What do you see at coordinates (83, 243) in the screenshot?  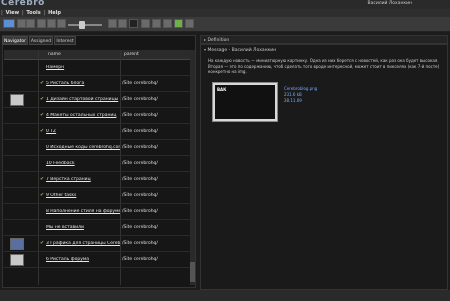 I see `task-name: 3 Графика для страницы Cerebro` at bounding box center [83, 243].